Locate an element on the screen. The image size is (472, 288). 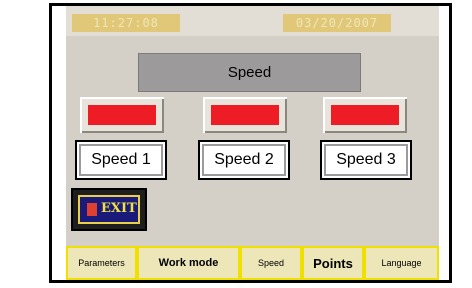
speed-1-button: Speed 1 is located at coordinates (121, 160).